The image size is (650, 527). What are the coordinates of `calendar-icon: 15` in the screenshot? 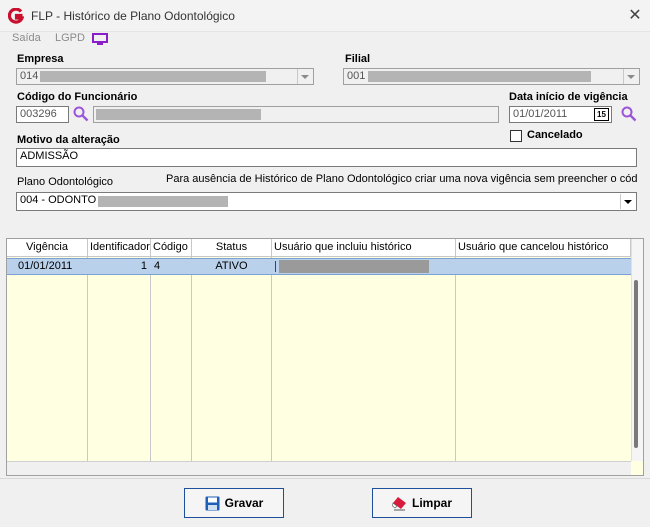 It's located at (601, 114).